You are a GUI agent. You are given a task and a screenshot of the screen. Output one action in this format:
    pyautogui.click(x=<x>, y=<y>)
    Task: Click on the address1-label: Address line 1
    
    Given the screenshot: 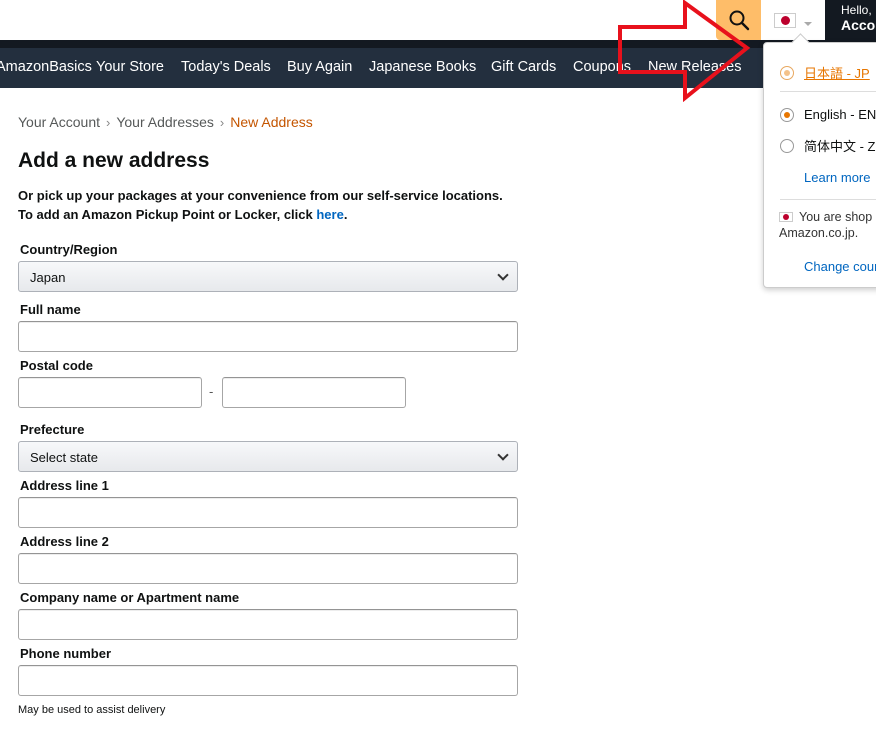 What is the action you would take?
    pyautogui.click(x=64, y=485)
    